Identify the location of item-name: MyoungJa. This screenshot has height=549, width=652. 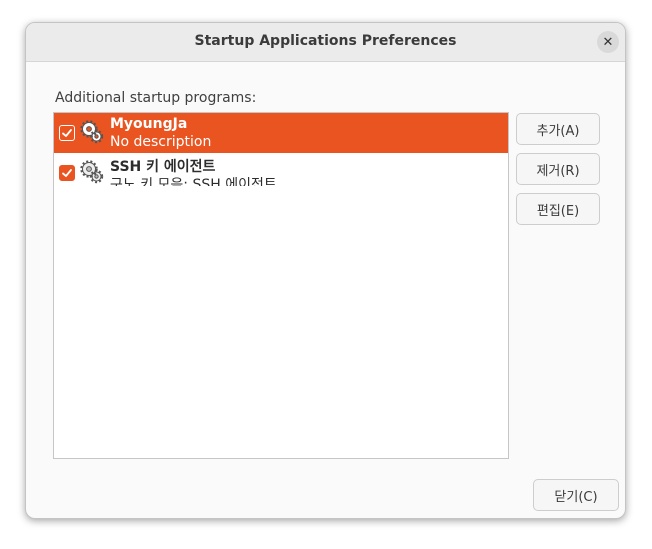
(149, 124).